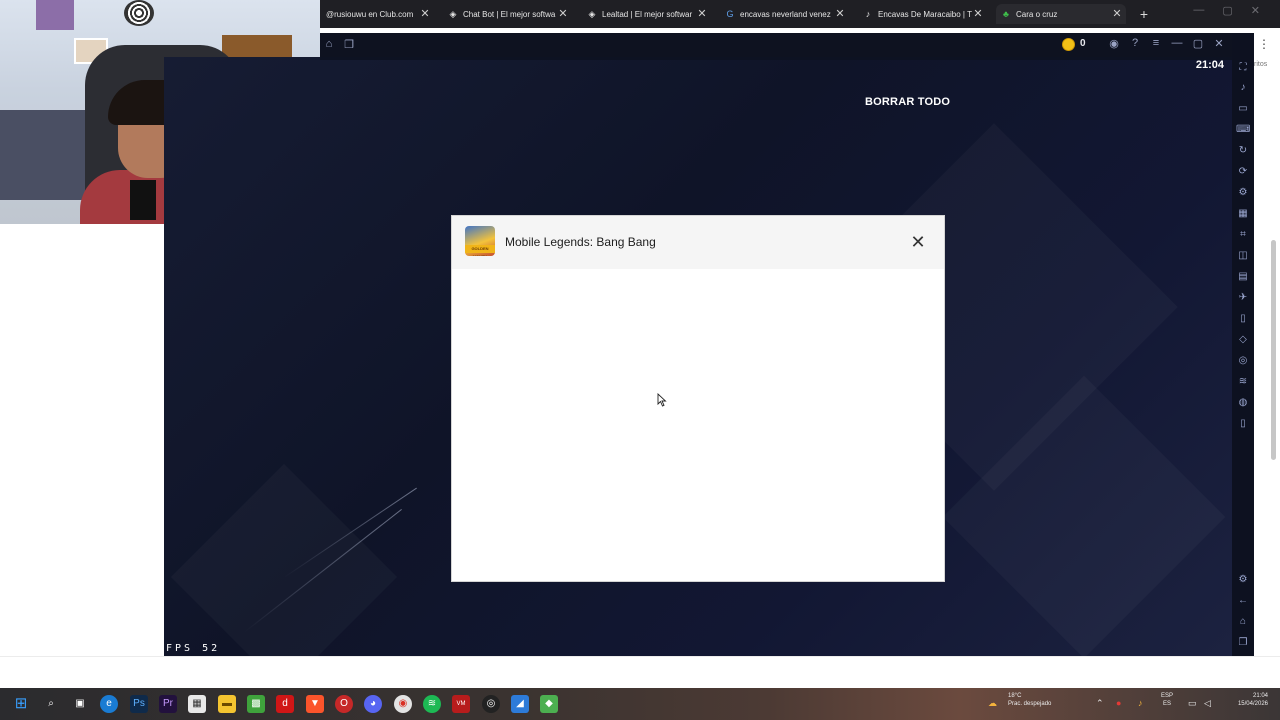 This screenshot has width=1280, height=720. I want to click on opera-icon: O, so click(344, 704).